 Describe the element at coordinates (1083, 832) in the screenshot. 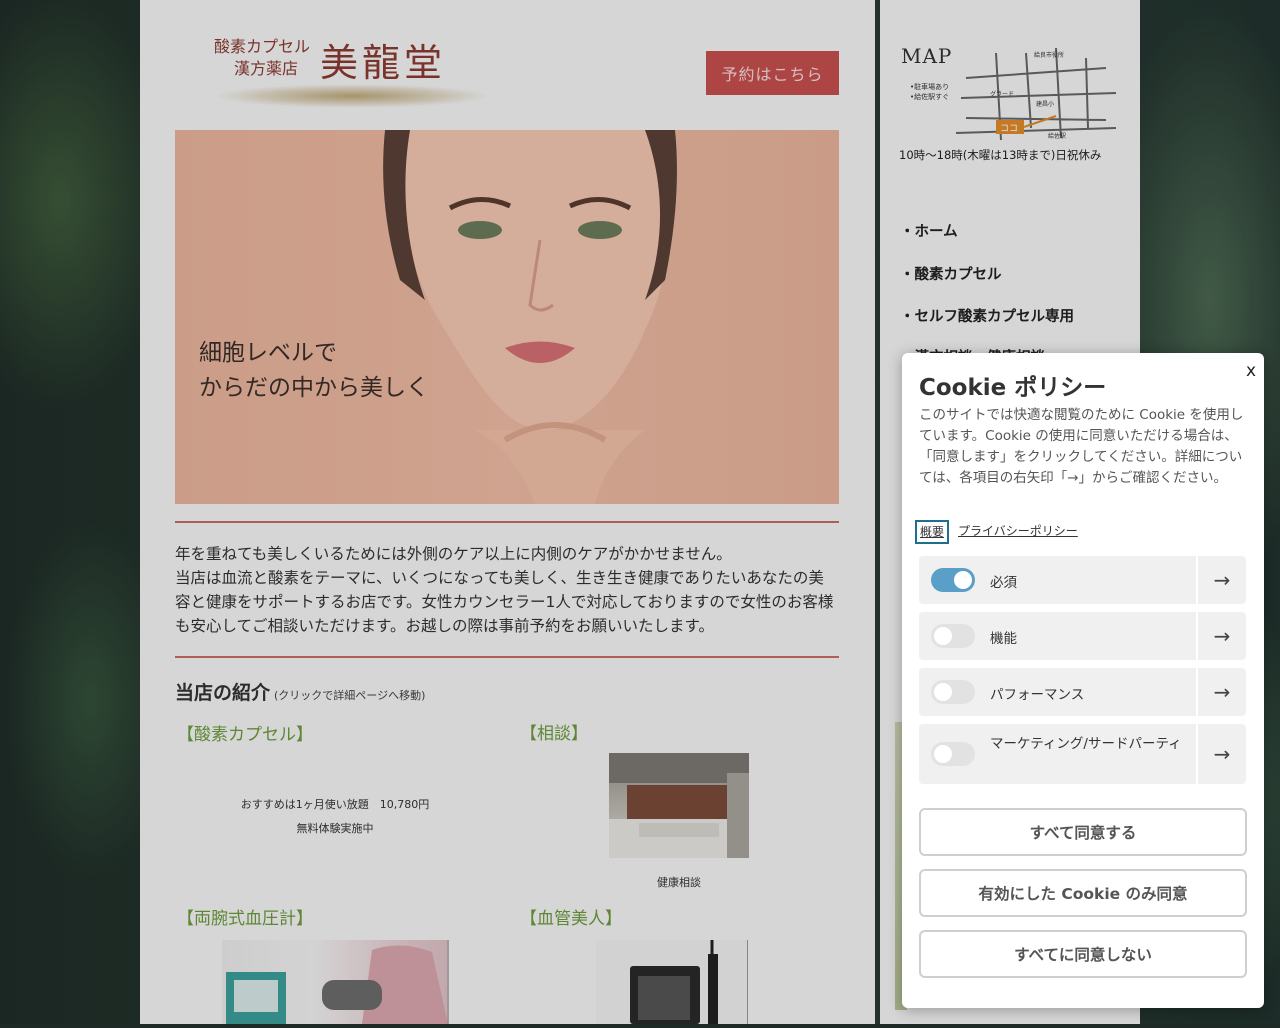

I see `accept-all-button: すべて同意する` at that location.